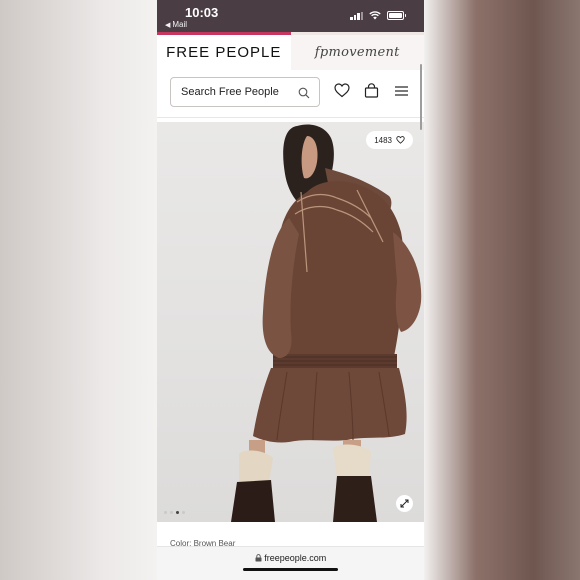 The height and width of the screenshot is (580, 580). Describe the element at coordinates (177, 512) in the screenshot. I see `carousel-dot-active` at that location.